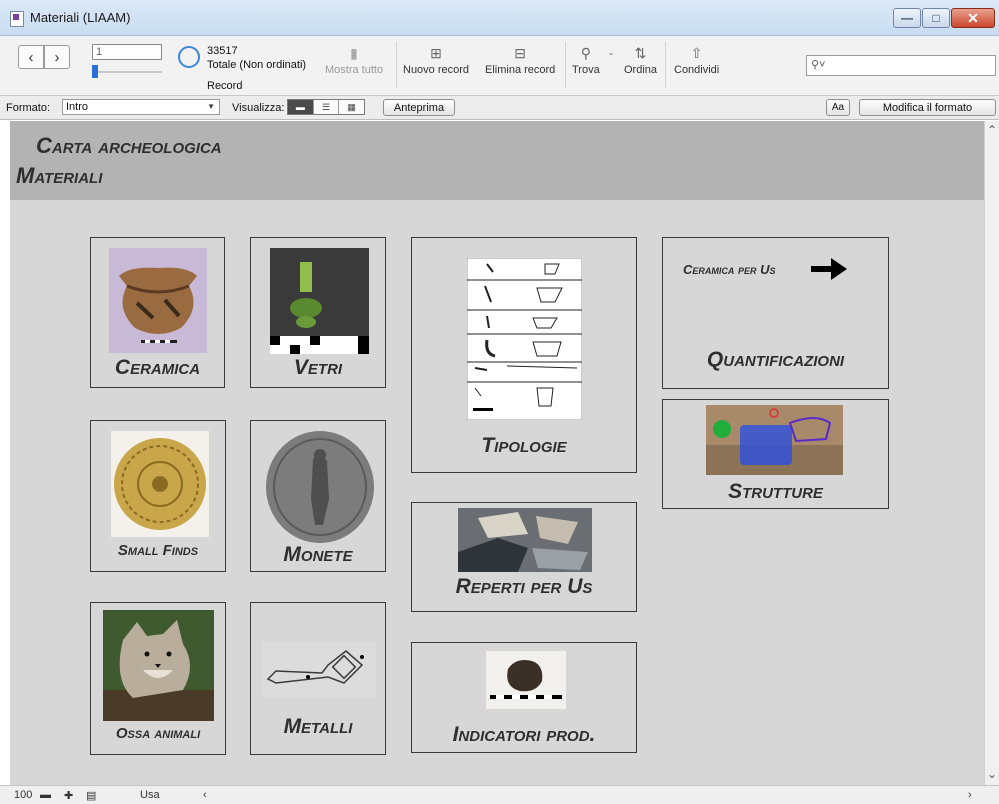 The image size is (999, 804). I want to click on ceramica-per-us-link: Ceramica per Us, so click(729, 269).